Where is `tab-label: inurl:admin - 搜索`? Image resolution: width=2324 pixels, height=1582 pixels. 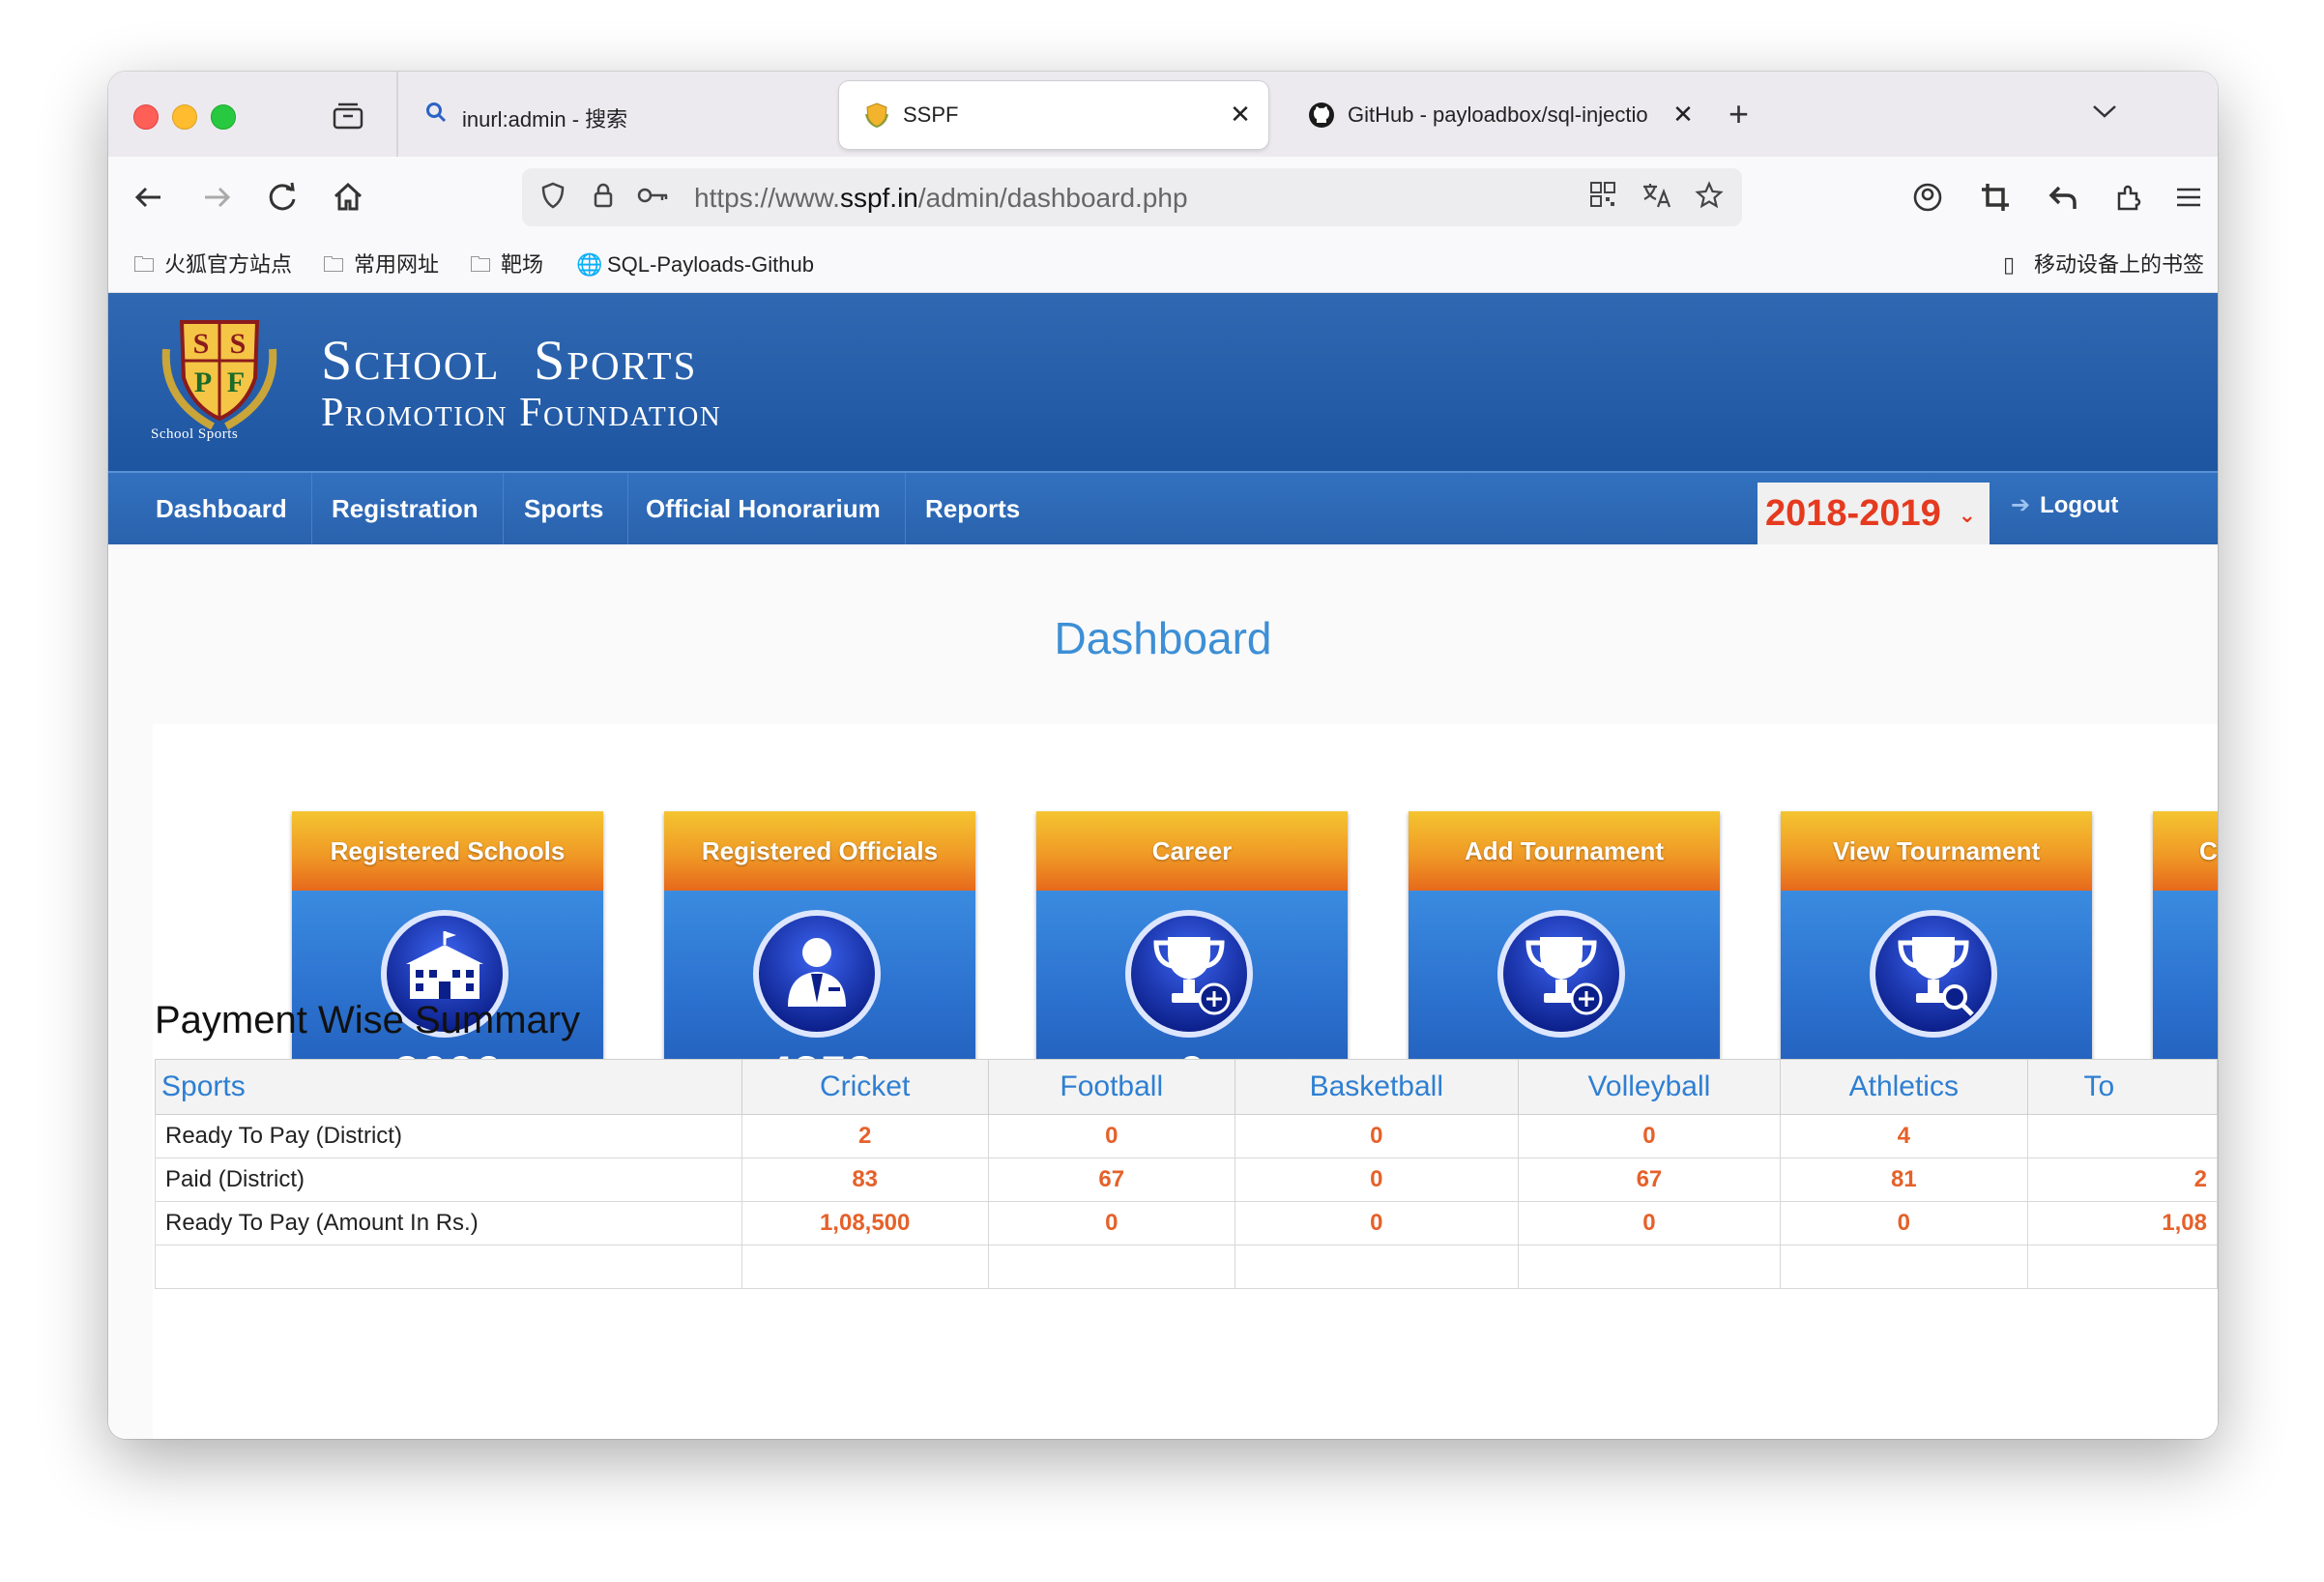
tab-label: inurl:admin - 搜索 is located at coordinates (545, 119).